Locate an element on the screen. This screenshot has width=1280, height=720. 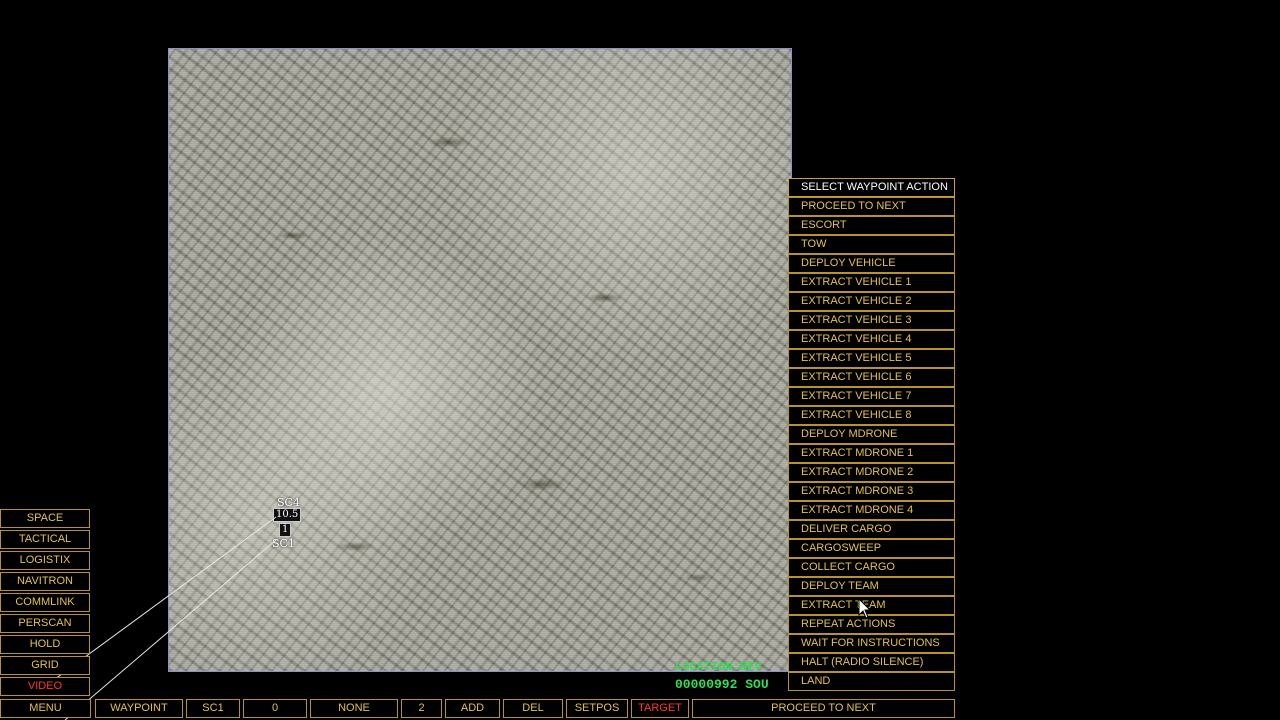
add-button: ADD is located at coordinates (472, 708).